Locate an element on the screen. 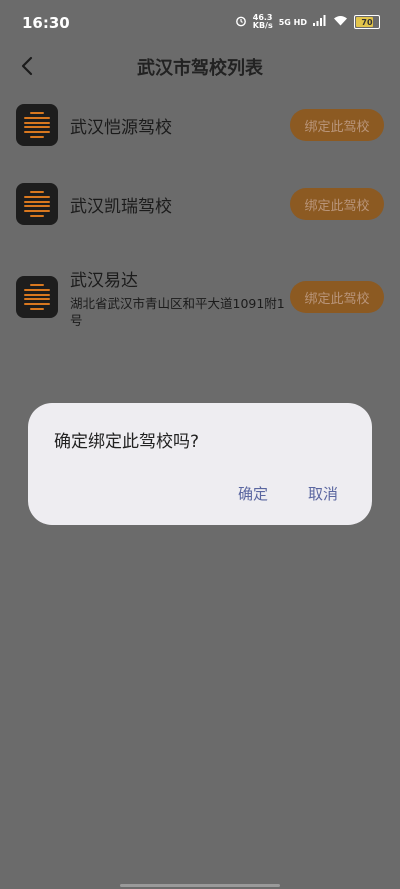  network-speed: 46.3 KB/s is located at coordinates (263, 22).